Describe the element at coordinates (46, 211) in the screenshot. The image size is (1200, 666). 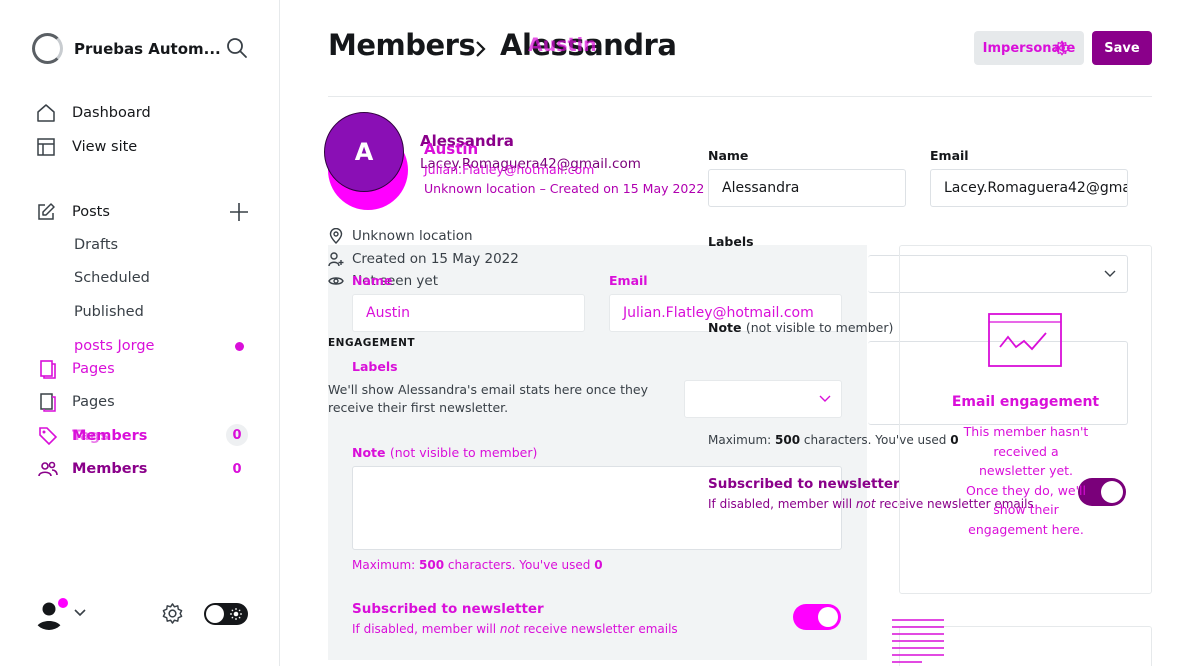
I see `edit-icon` at that location.